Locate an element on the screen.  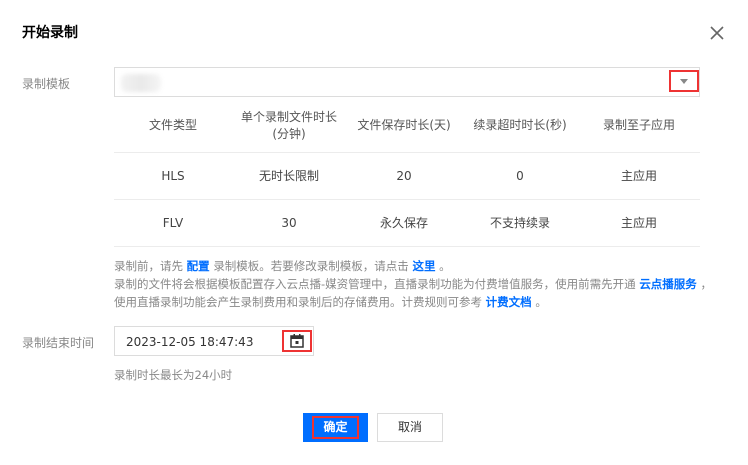
calendar-icon is located at coordinates (297, 341).